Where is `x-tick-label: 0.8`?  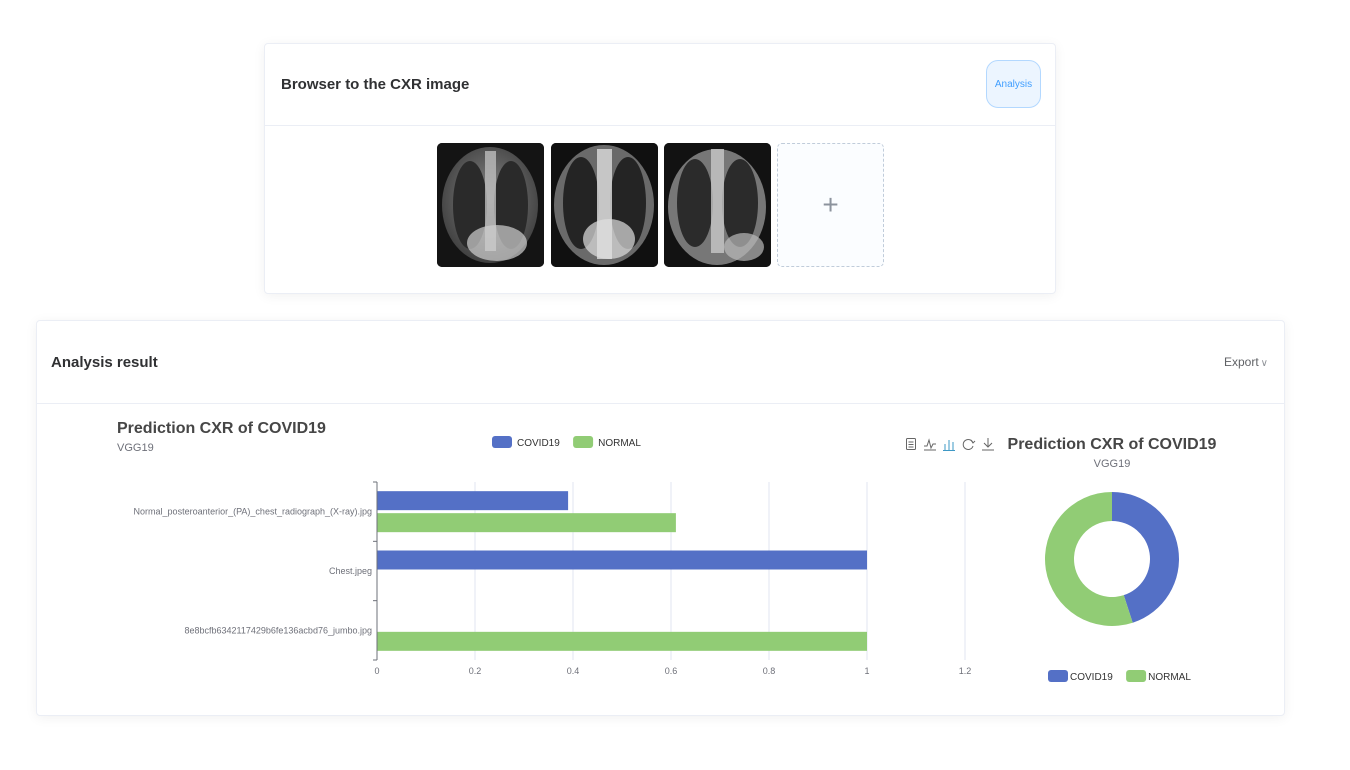 x-tick-label: 0.8 is located at coordinates (769, 671).